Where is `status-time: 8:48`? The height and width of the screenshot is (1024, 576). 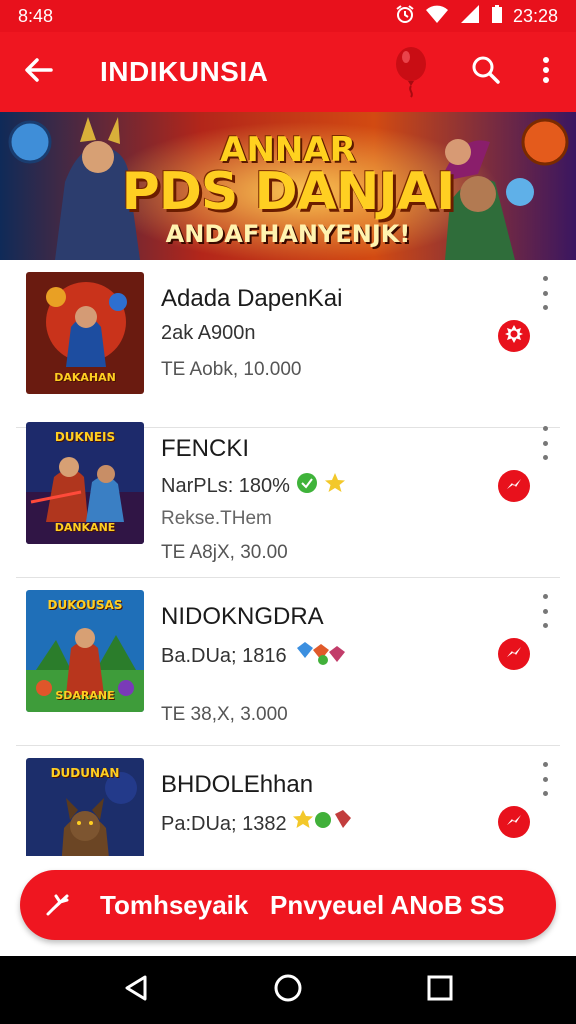
status-time: 8:48 is located at coordinates (36, 15).